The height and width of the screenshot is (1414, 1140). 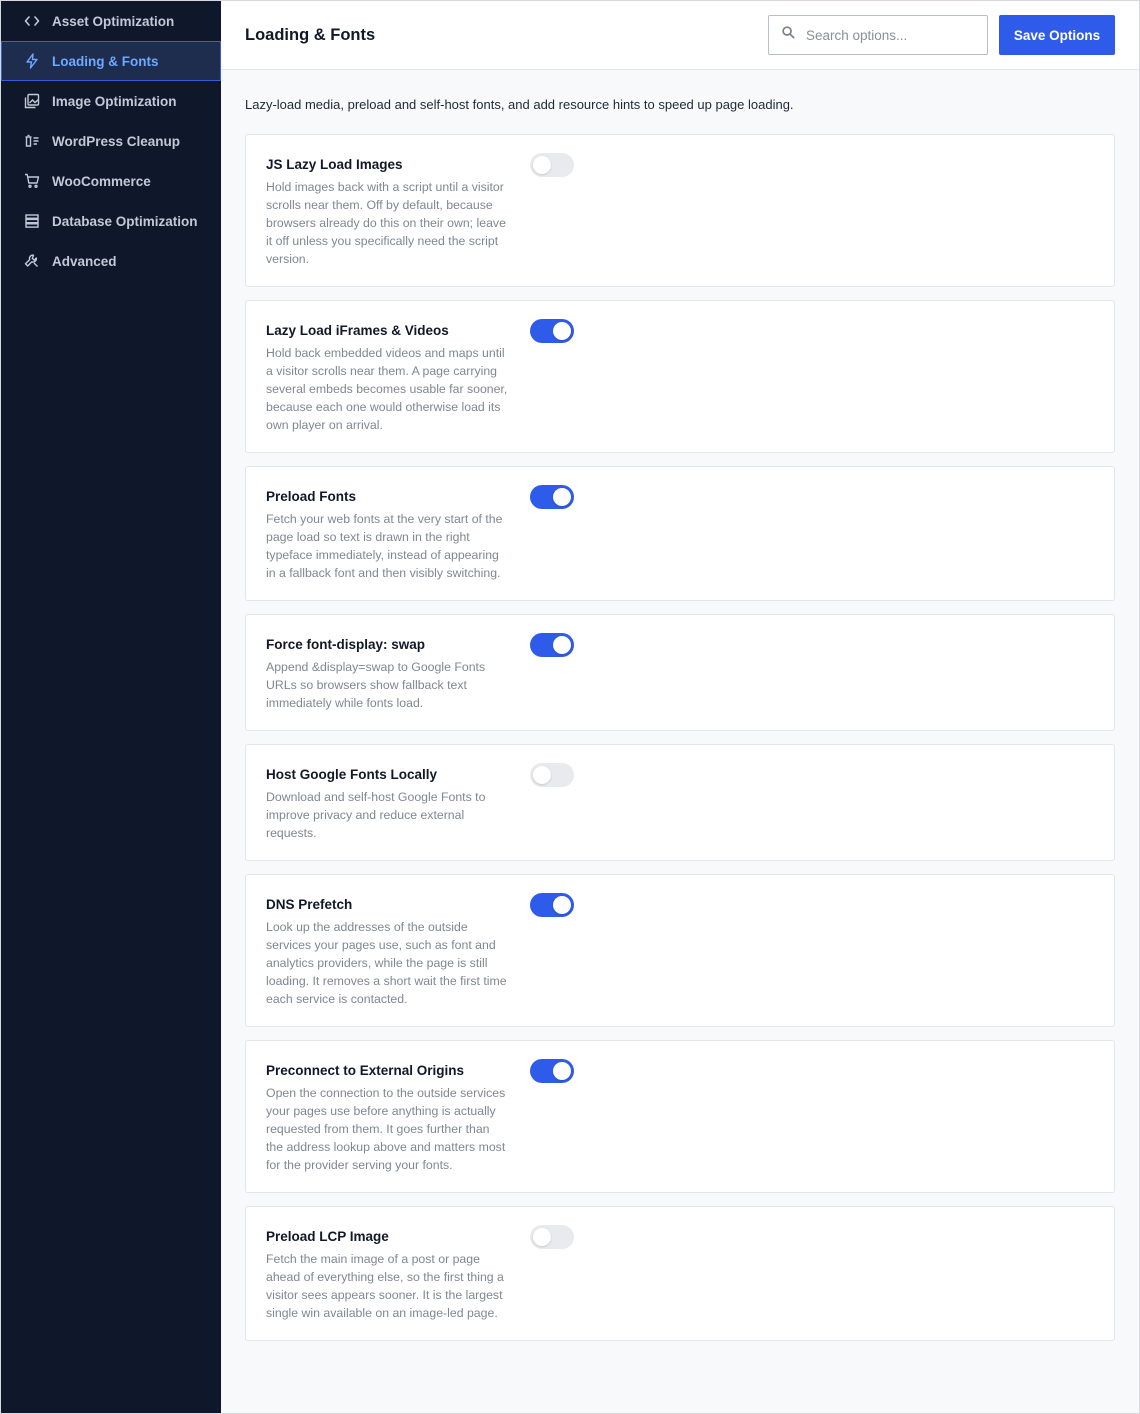 What do you see at coordinates (552, 165) in the screenshot?
I see `toggle-js-lazy-load-images` at bounding box center [552, 165].